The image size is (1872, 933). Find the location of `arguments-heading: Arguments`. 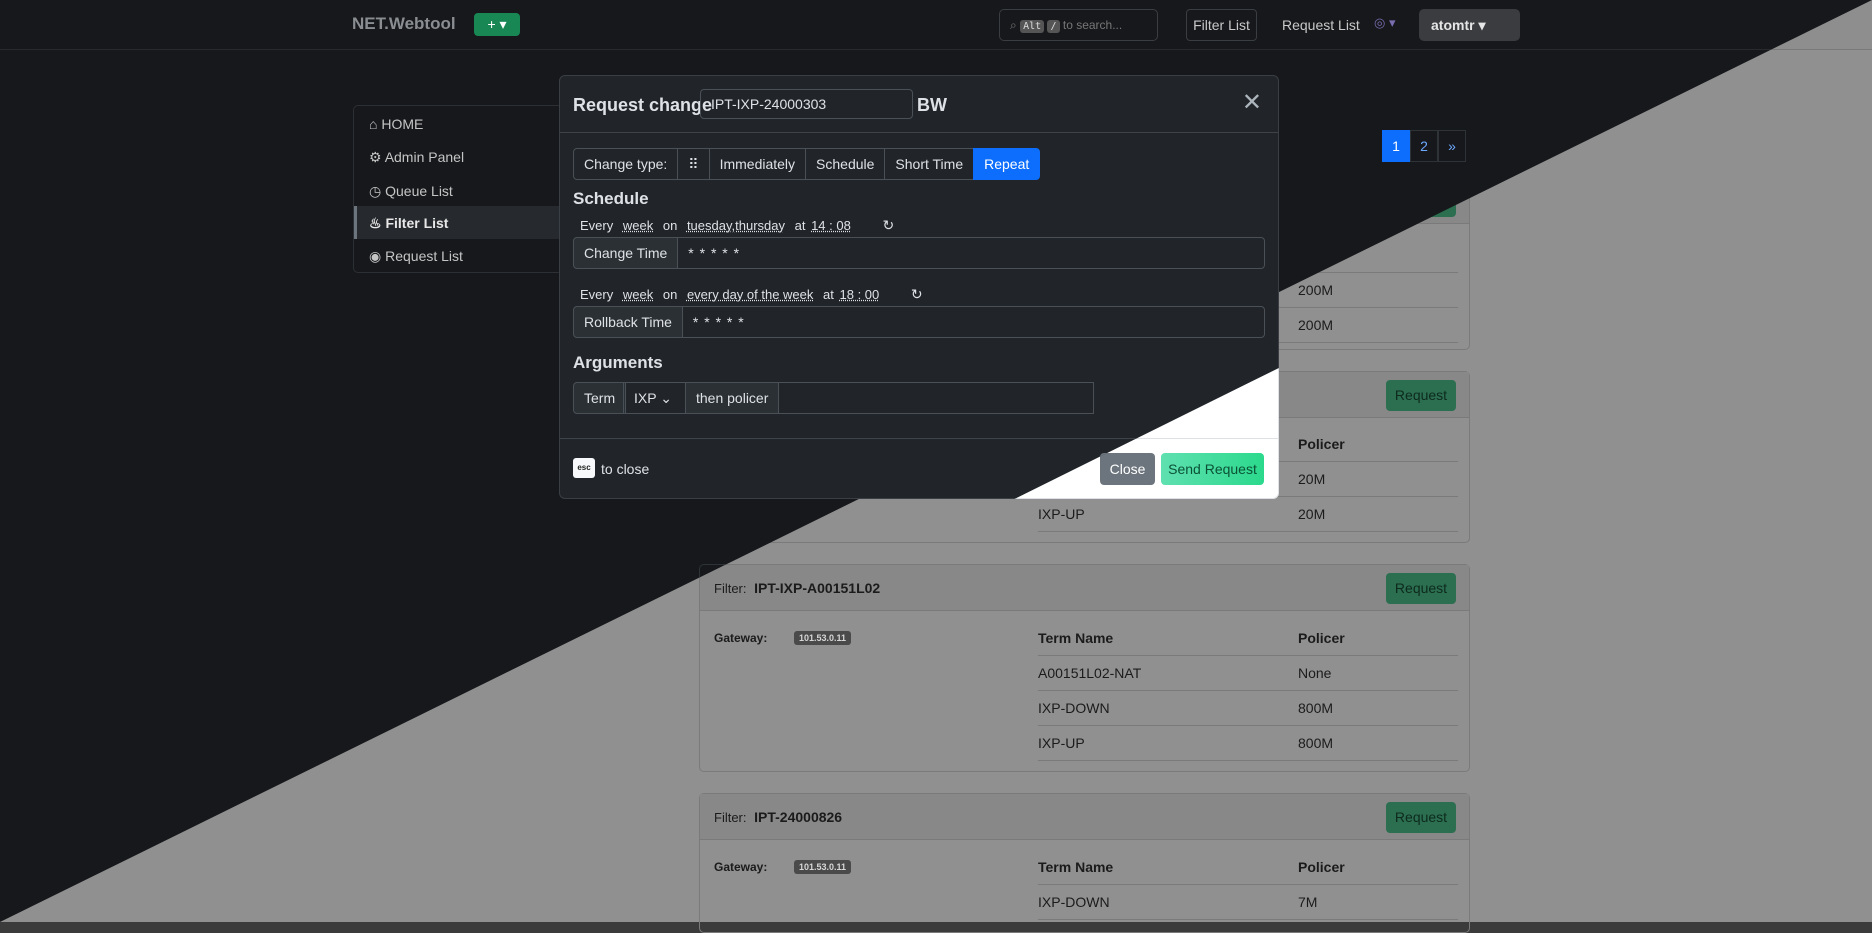

arguments-heading: Arguments is located at coordinates (618, 362).